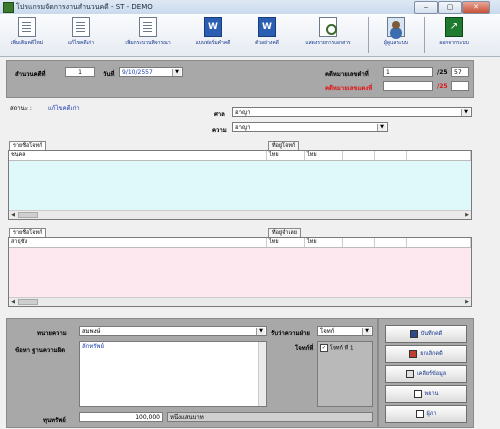  I want to click on close-button: ✕, so click(476, 7).